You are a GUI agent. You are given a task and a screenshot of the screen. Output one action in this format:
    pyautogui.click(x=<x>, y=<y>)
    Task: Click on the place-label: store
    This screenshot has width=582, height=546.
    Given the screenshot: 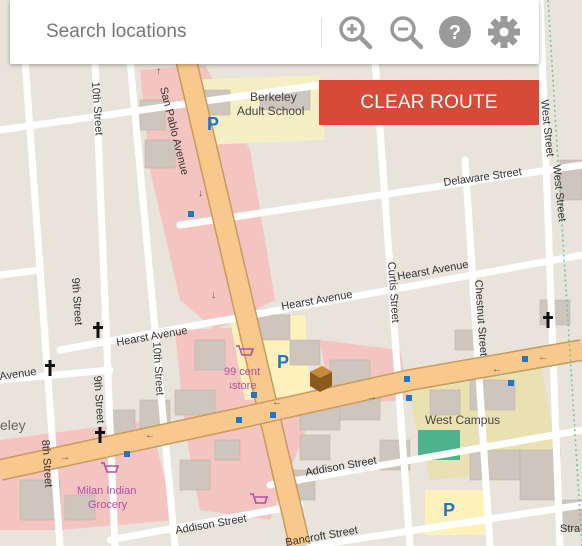 What is the action you would take?
    pyautogui.click(x=244, y=386)
    